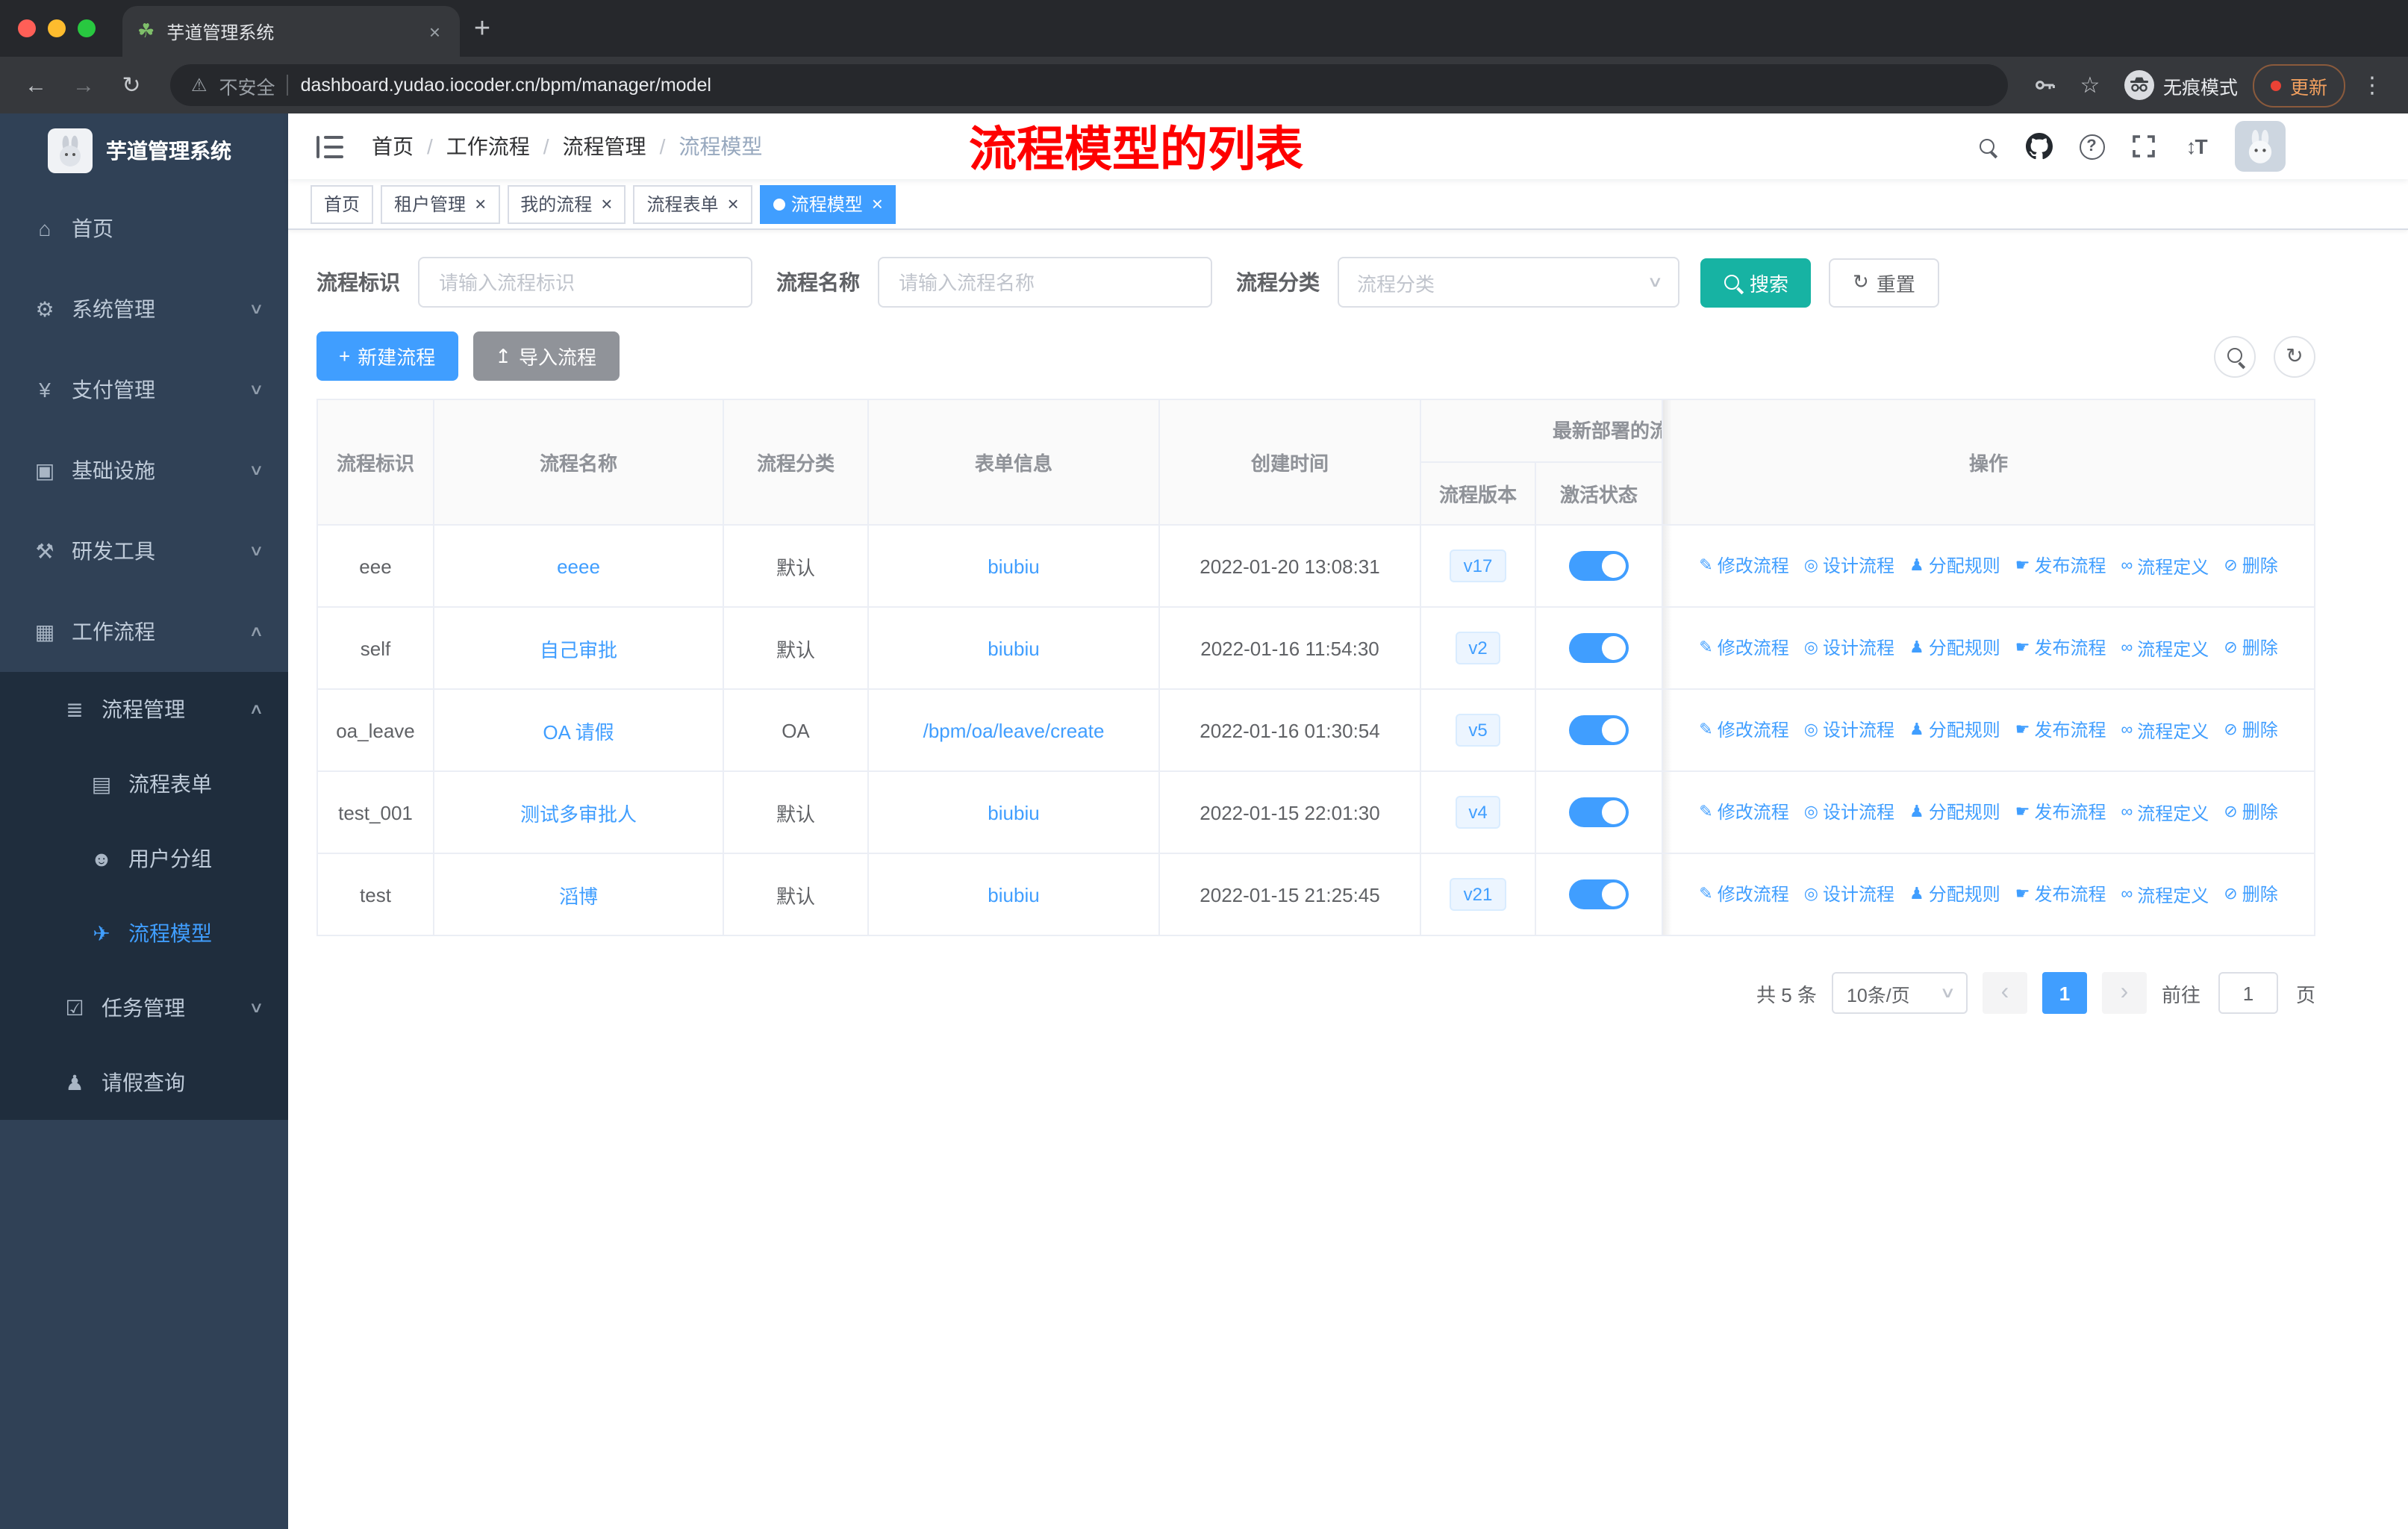 The width and height of the screenshot is (2408, 1529). What do you see at coordinates (144, 1008) in the screenshot?
I see `sidebar-item: ☑ 任务管理 ∨` at bounding box center [144, 1008].